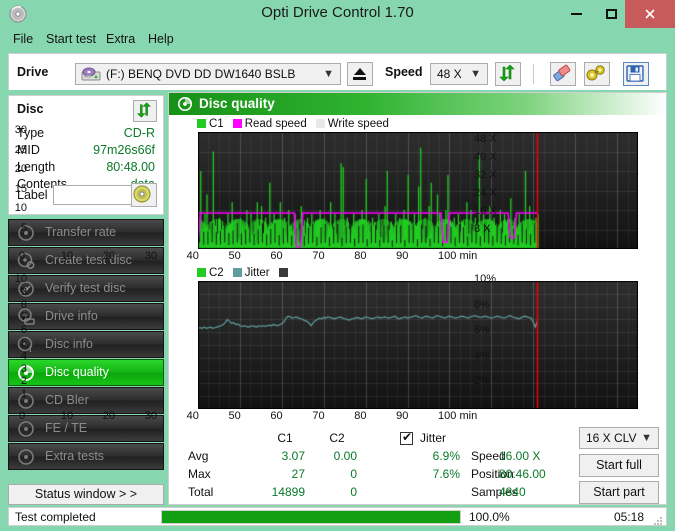  What do you see at coordinates (360, 74) in the screenshot?
I see `eject-button` at bounding box center [360, 74].